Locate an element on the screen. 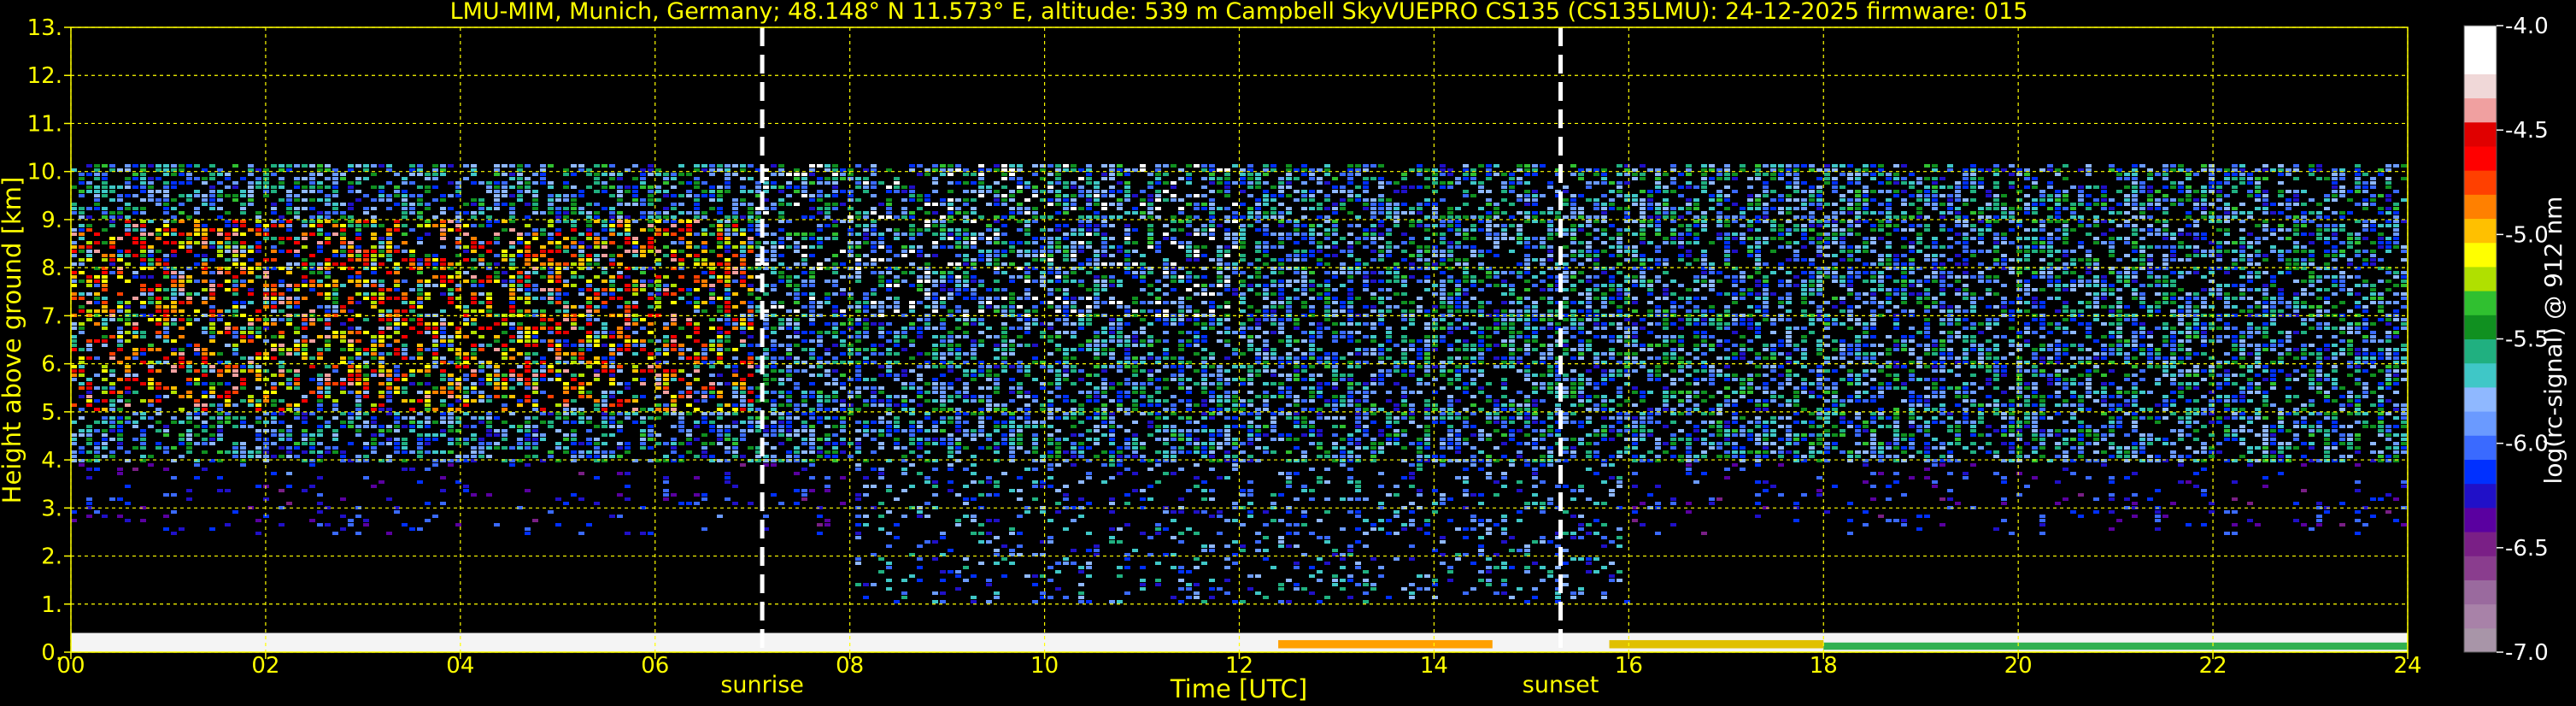  boundary-layer-orange is located at coordinates (1385, 644).